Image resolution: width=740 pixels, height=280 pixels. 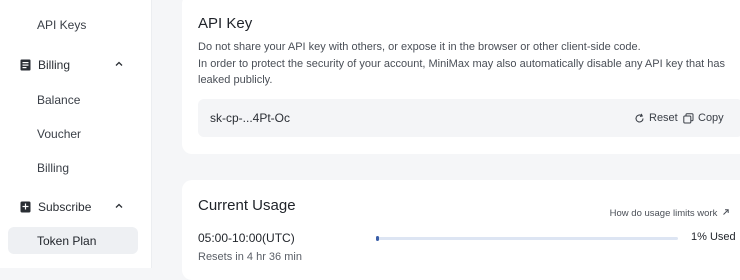 What do you see at coordinates (639, 118) in the screenshot?
I see `reset-icon` at bounding box center [639, 118].